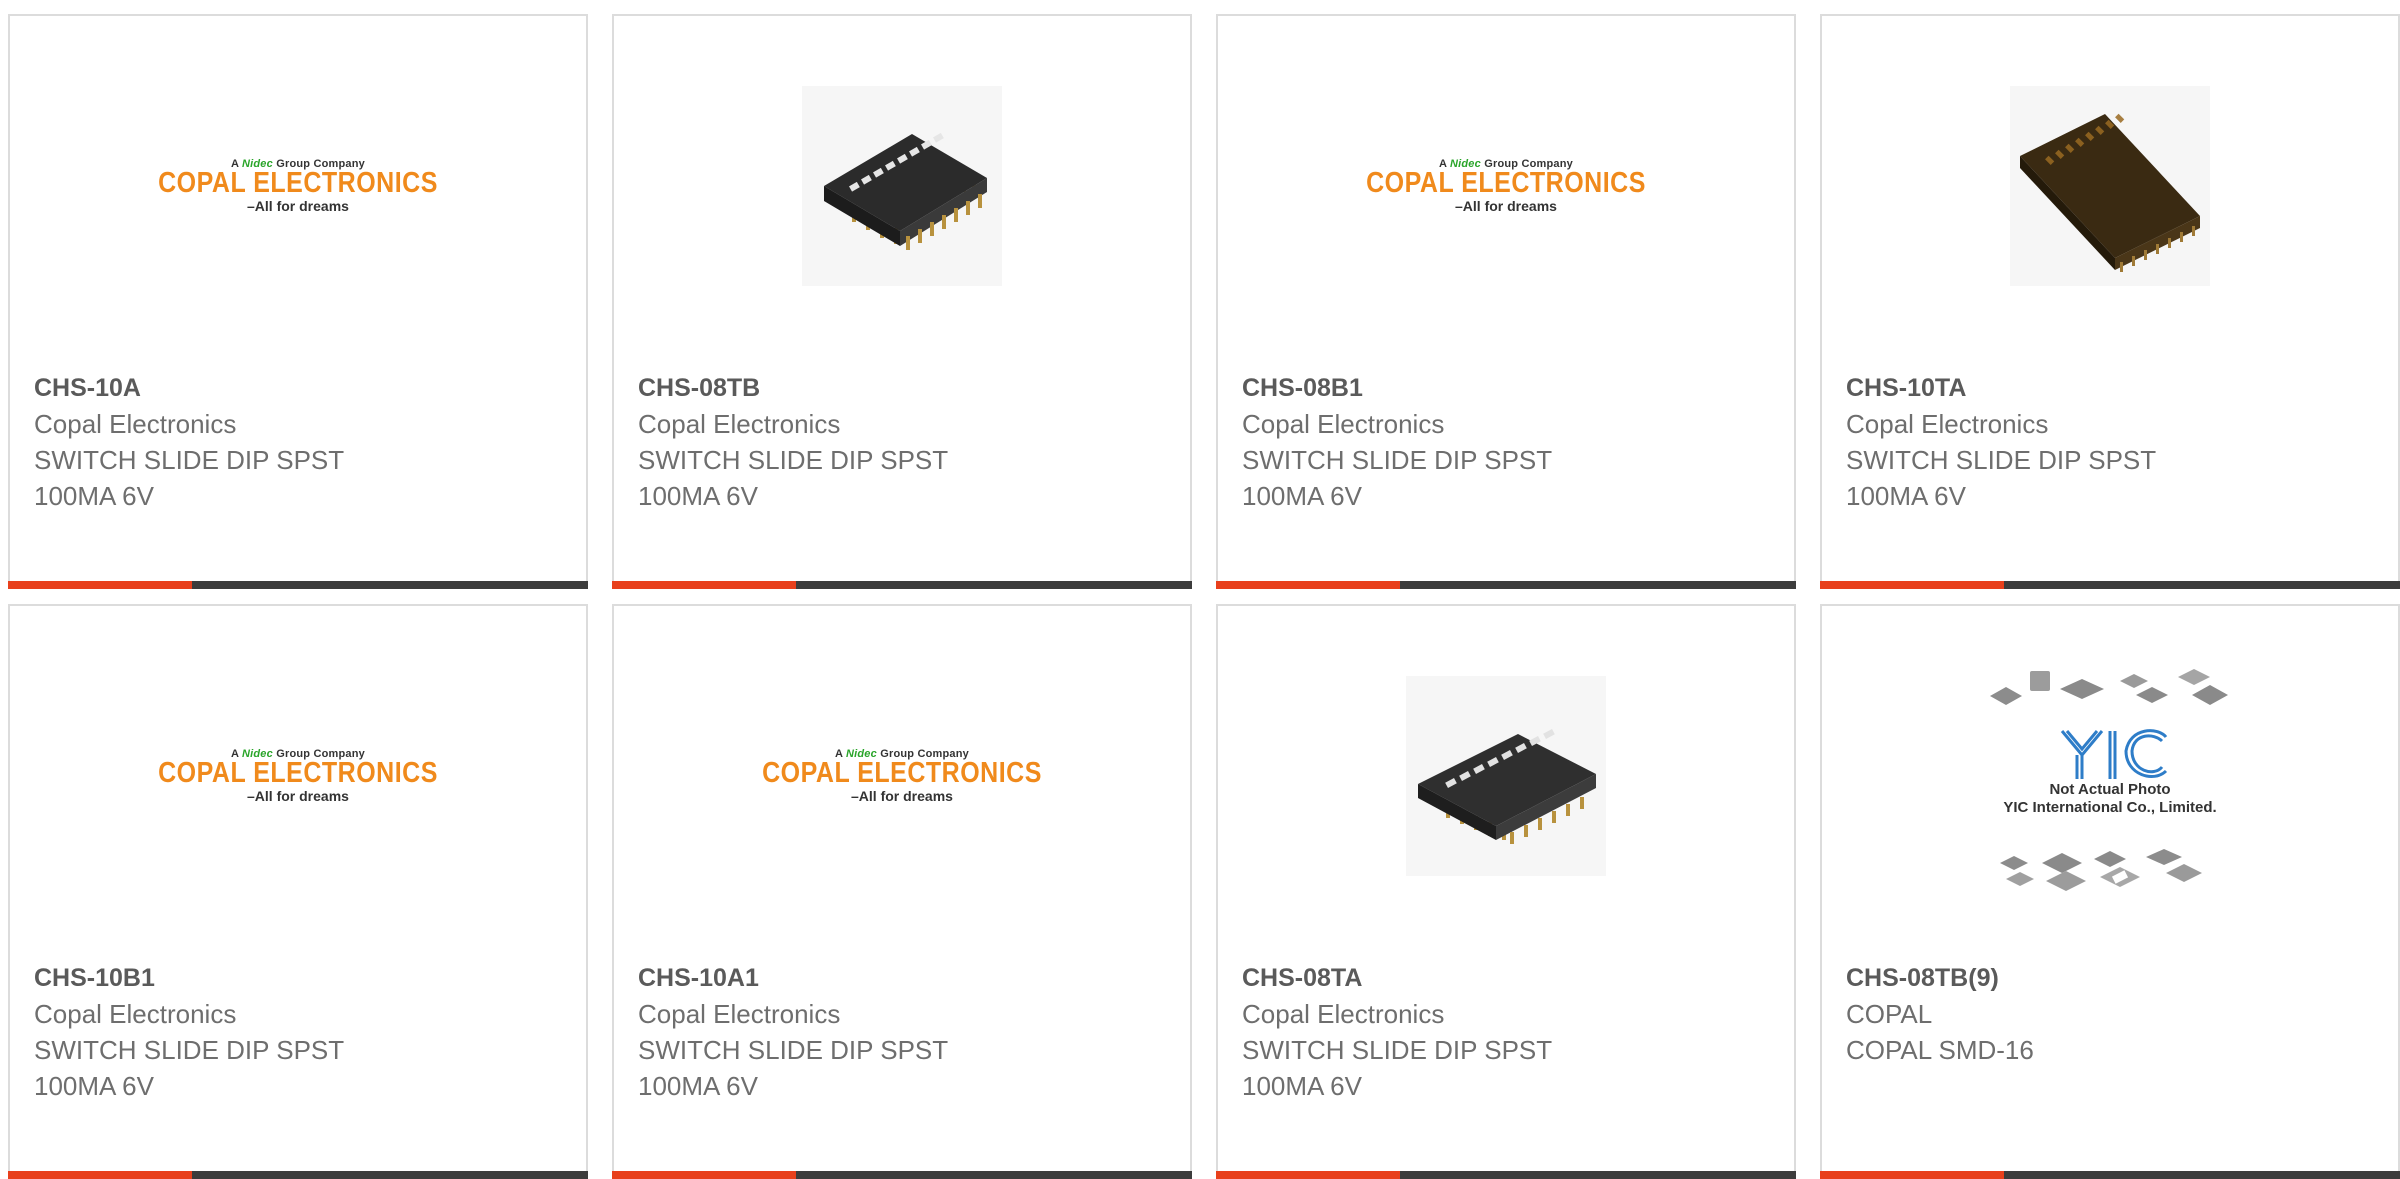  Describe the element at coordinates (1940, 1050) in the screenshot. I see `description: COPAL SMD-16` at that location.